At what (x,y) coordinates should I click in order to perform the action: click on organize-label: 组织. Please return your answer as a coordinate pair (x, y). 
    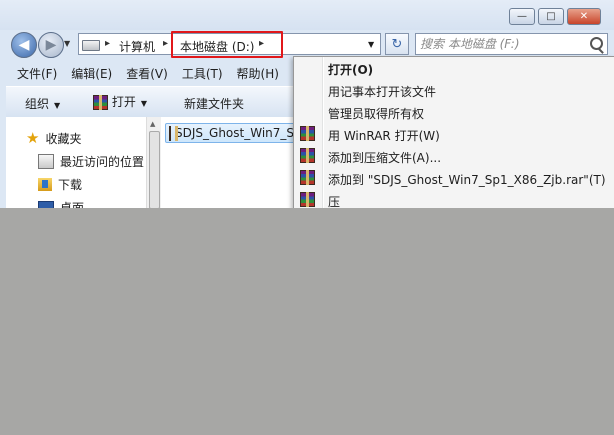
    Looking at the image, I should click on (37, 104).